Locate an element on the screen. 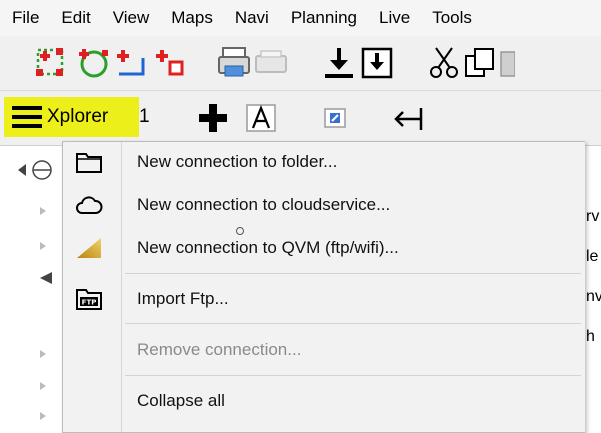 The width and height of the screenshot is (601, 433). text-format-icon is located at coordinates (261, 118).